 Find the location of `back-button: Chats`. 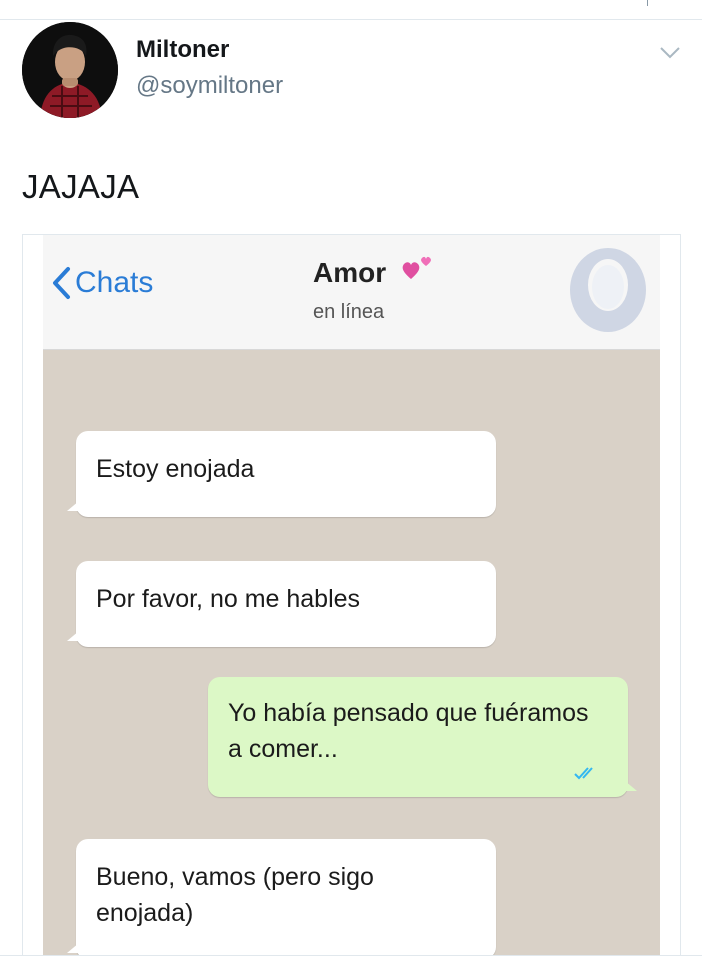

back-button: Chats is located at coordinates (102, 283).